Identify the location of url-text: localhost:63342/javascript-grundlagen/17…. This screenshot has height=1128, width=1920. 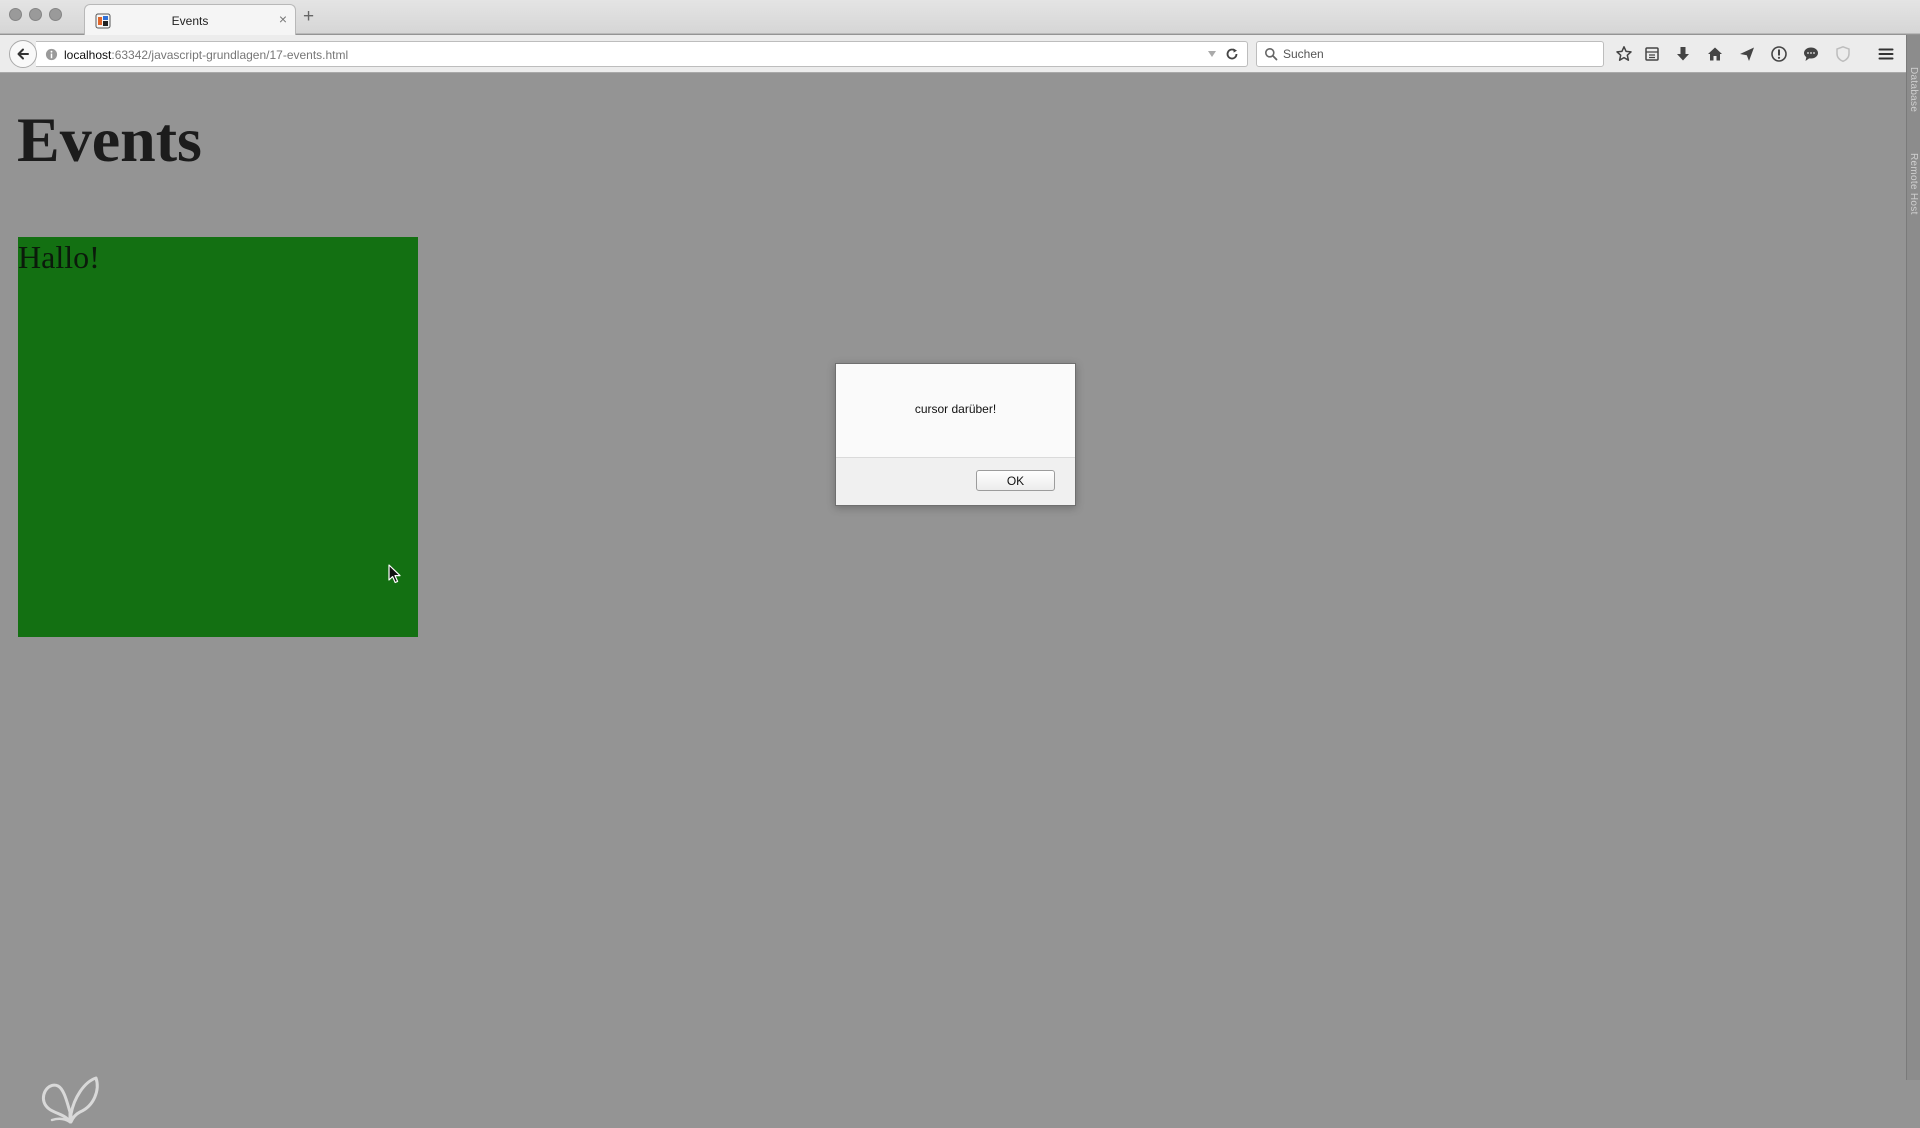
(206, 55).